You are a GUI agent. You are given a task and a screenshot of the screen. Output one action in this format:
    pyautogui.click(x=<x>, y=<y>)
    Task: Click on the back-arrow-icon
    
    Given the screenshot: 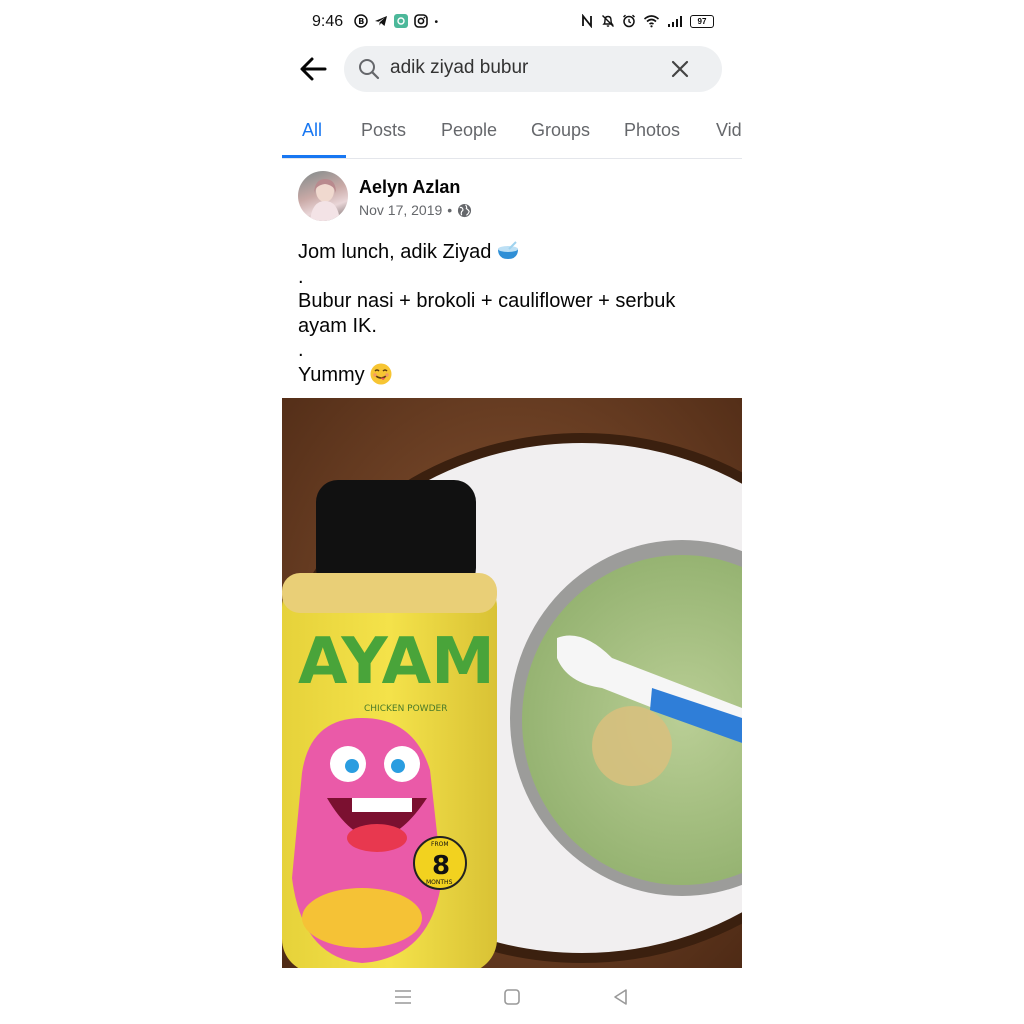 What is the action you would take?
    pyautogui.click(x=313, y=69)
    